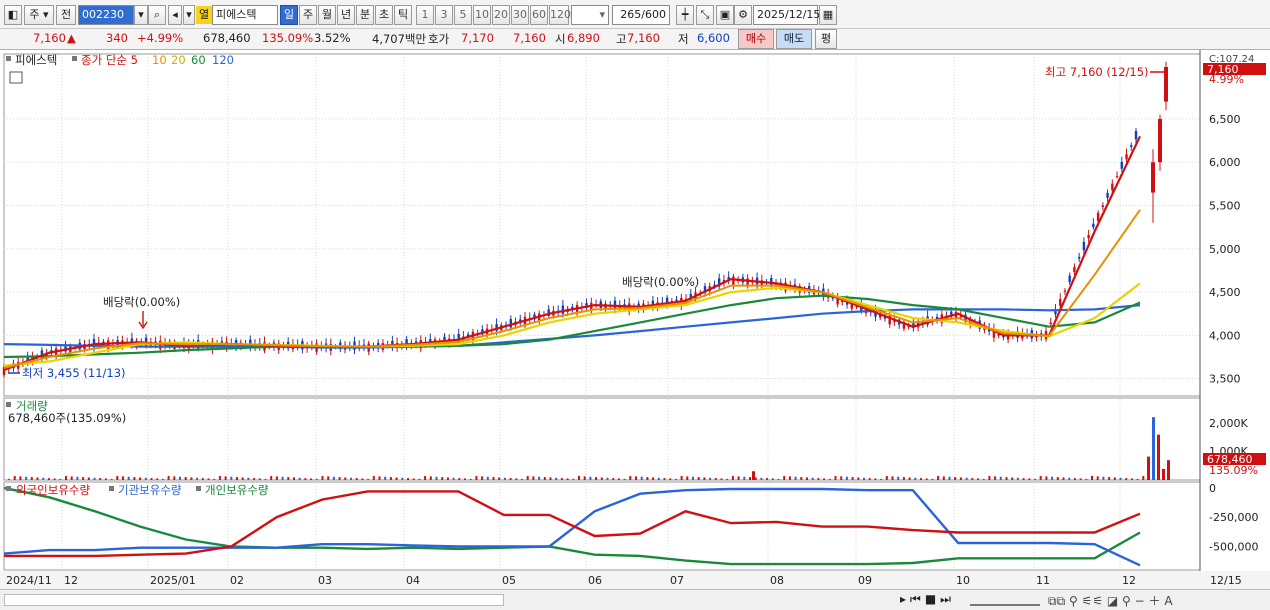  Describe the element at coordinates (13, 15) in the screenshot. I see `panel-toggle-icon: ◧` at that location.